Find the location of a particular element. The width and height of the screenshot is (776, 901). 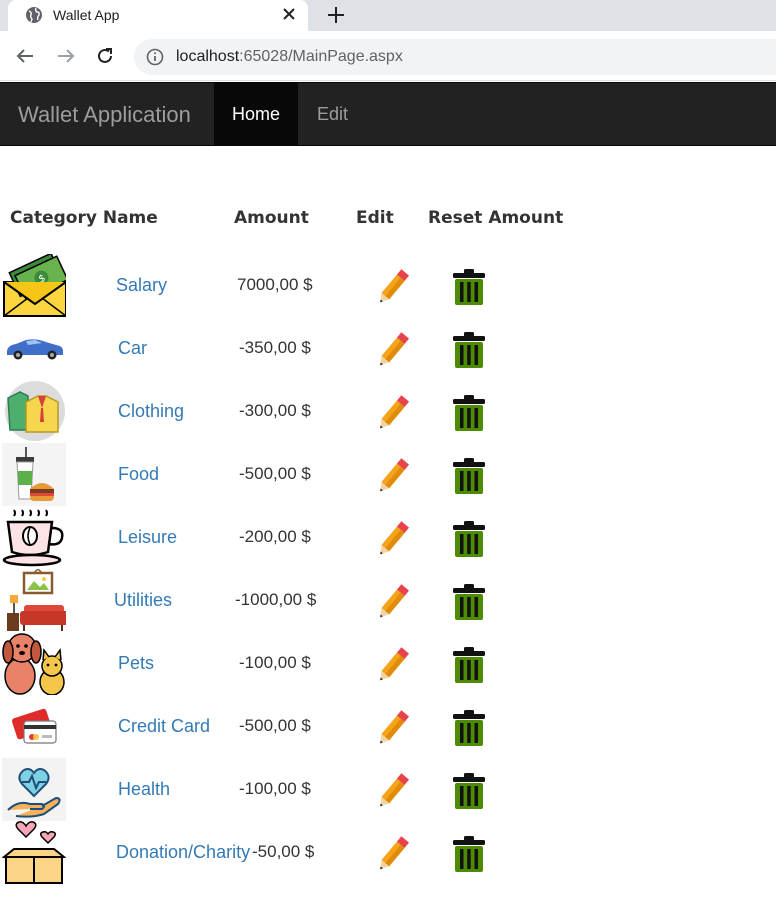

table-row: Utilities -1000,00 $ is located at coordinates (388, 600).